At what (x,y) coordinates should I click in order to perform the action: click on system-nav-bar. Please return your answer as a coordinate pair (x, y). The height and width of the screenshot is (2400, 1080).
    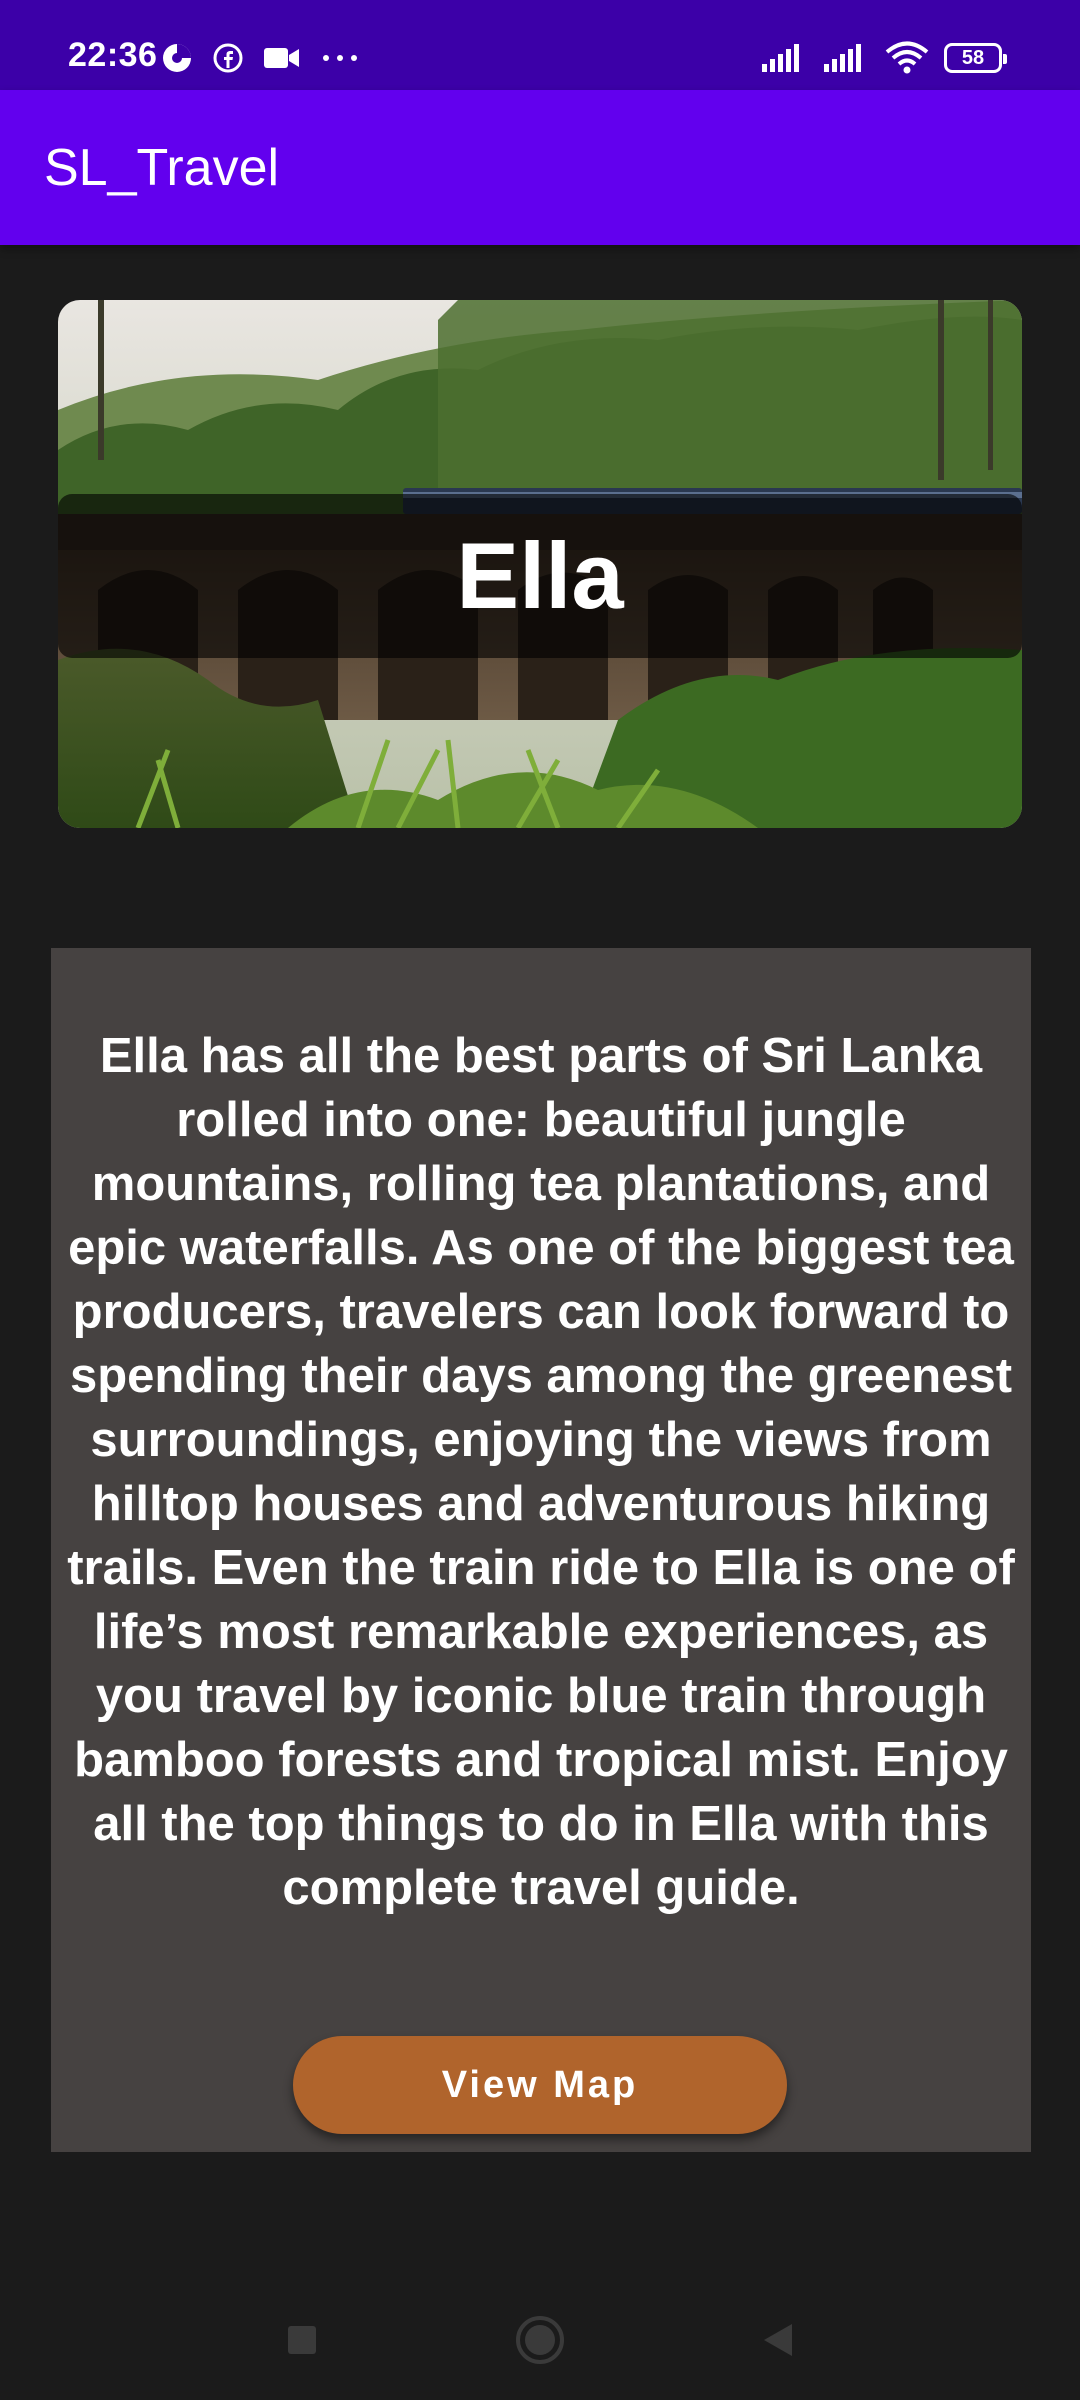
    Looking at the image, I should click on (540, 2340).